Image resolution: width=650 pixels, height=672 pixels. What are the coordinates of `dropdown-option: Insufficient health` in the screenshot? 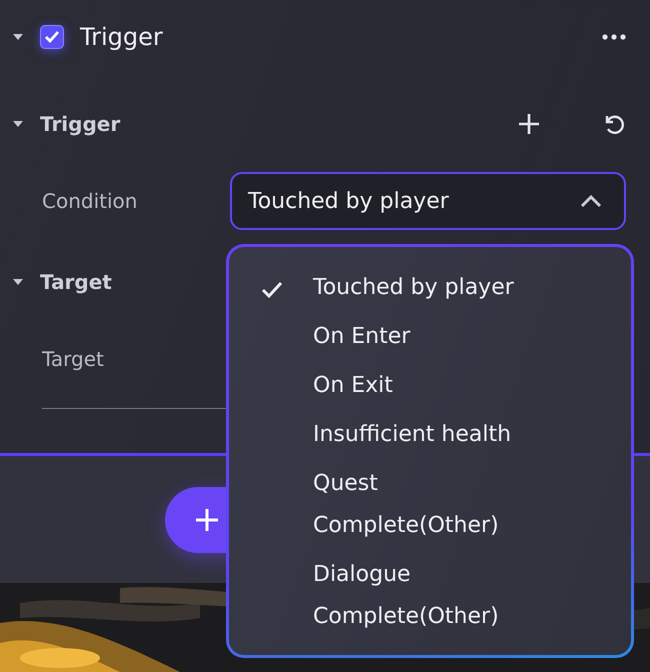 It's located at (430, 437).